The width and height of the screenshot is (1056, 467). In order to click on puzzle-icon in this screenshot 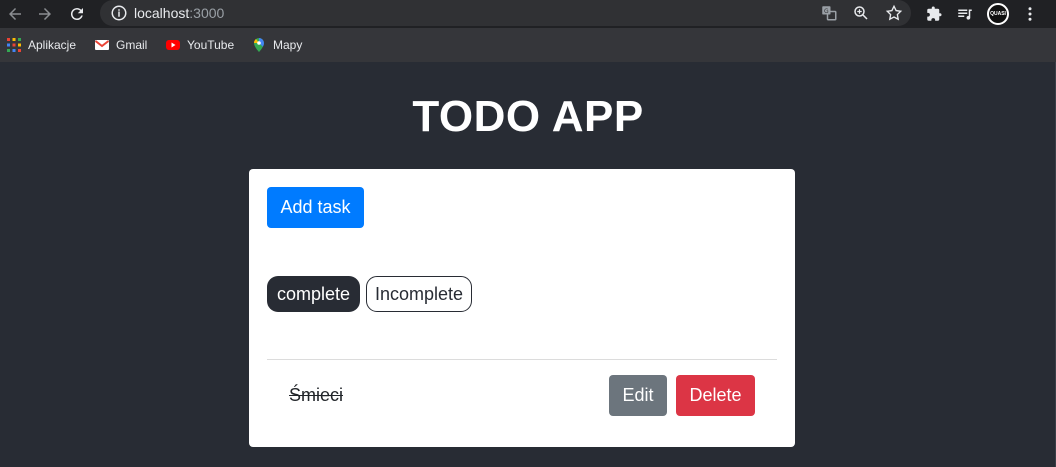, I will do `click(934, 14)`.